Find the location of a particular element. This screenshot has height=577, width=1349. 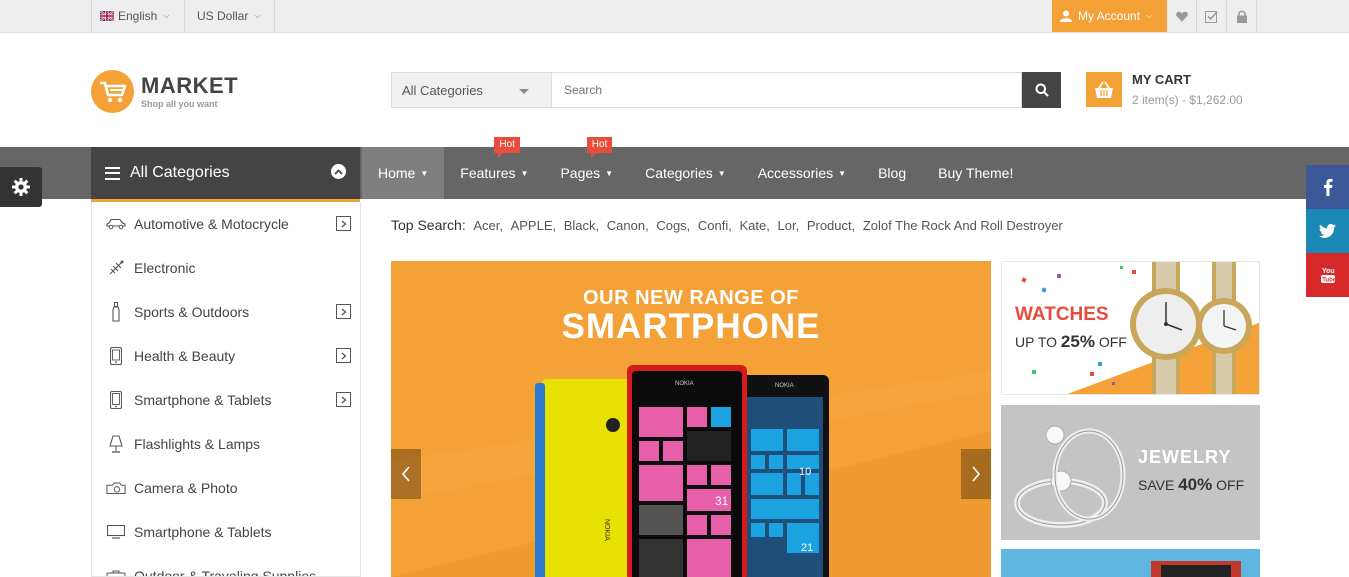

currency-label: US Dollar is located at coordinates (223, 16).